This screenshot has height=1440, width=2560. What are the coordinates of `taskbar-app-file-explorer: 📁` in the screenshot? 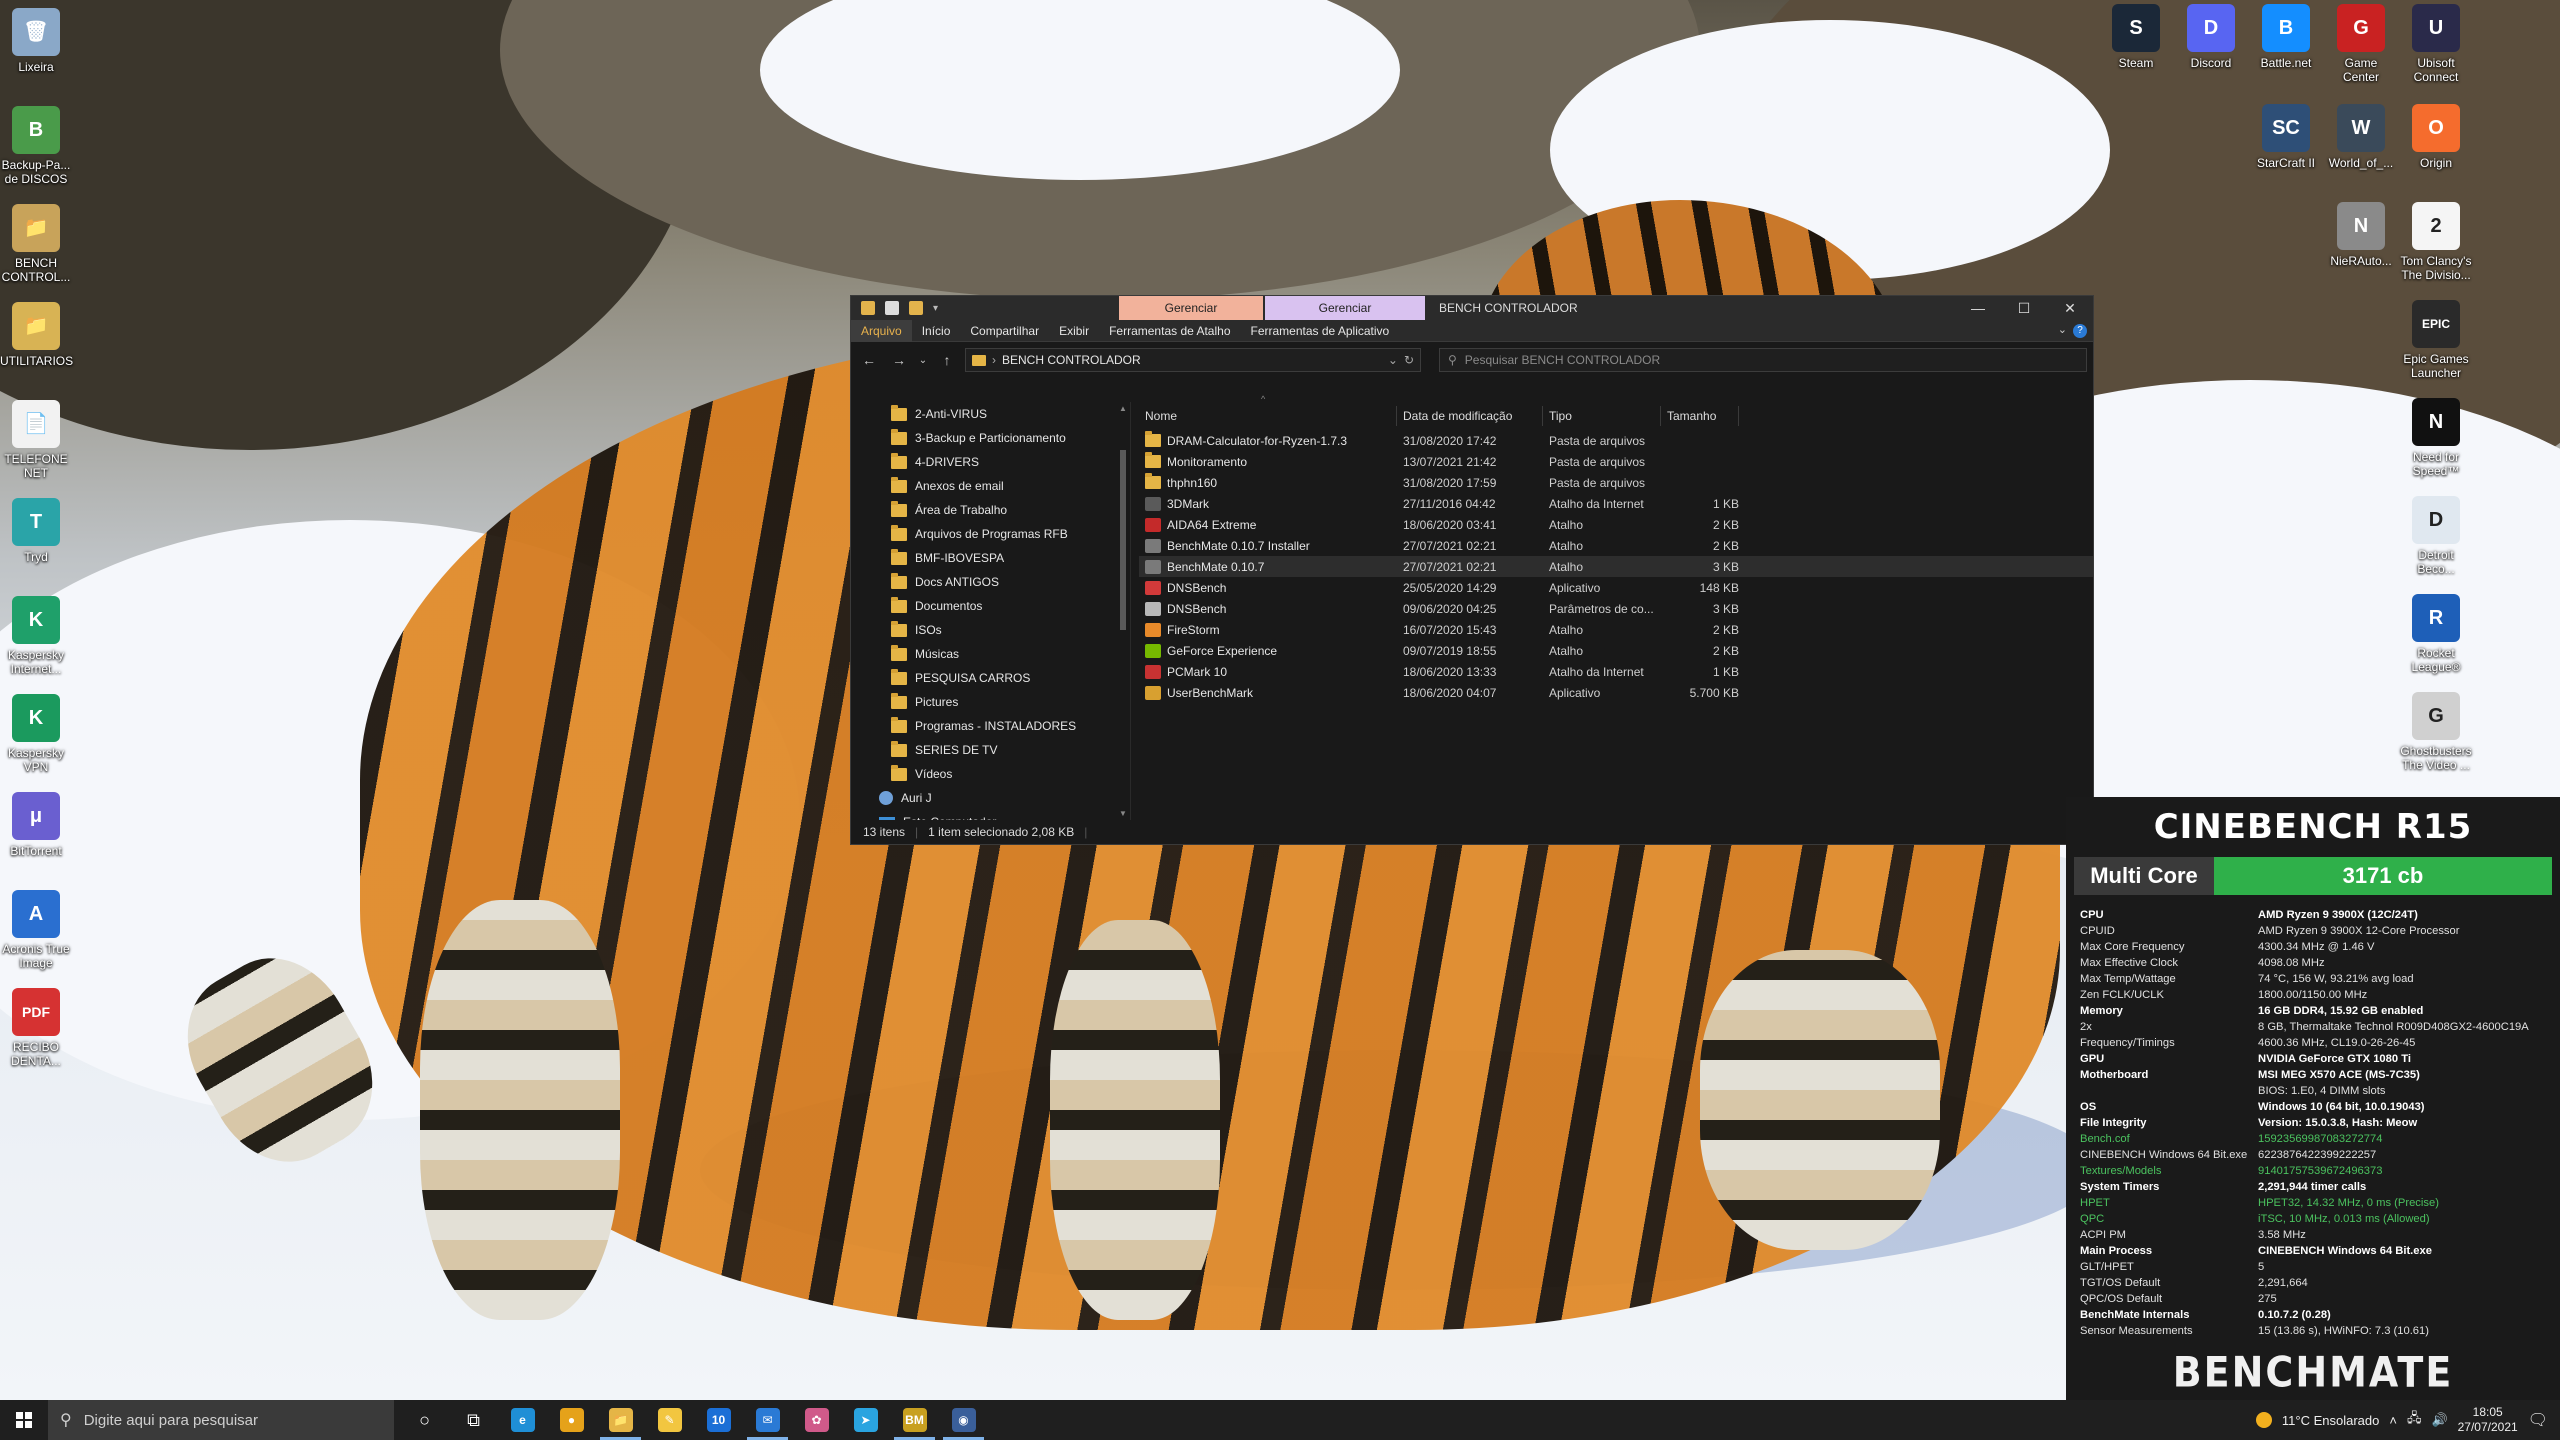 It's located at (620, 1420).